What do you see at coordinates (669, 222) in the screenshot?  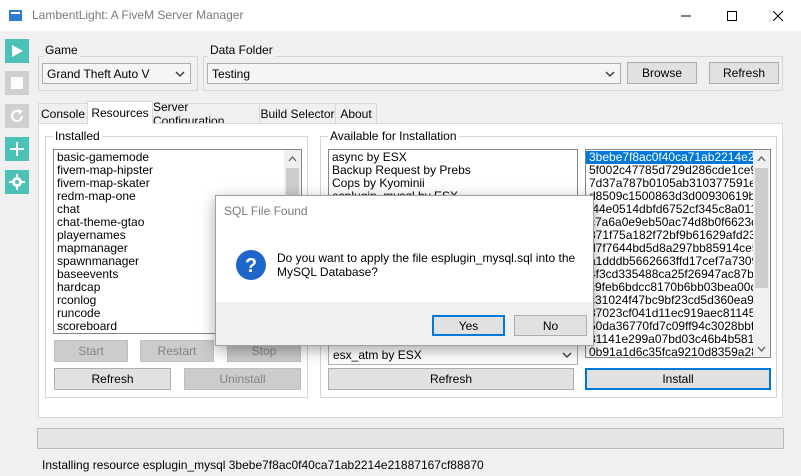 I see `list-item: c7a6a0e9eb50ac74d8b0f6623d9` at bounding box center [669, 222].